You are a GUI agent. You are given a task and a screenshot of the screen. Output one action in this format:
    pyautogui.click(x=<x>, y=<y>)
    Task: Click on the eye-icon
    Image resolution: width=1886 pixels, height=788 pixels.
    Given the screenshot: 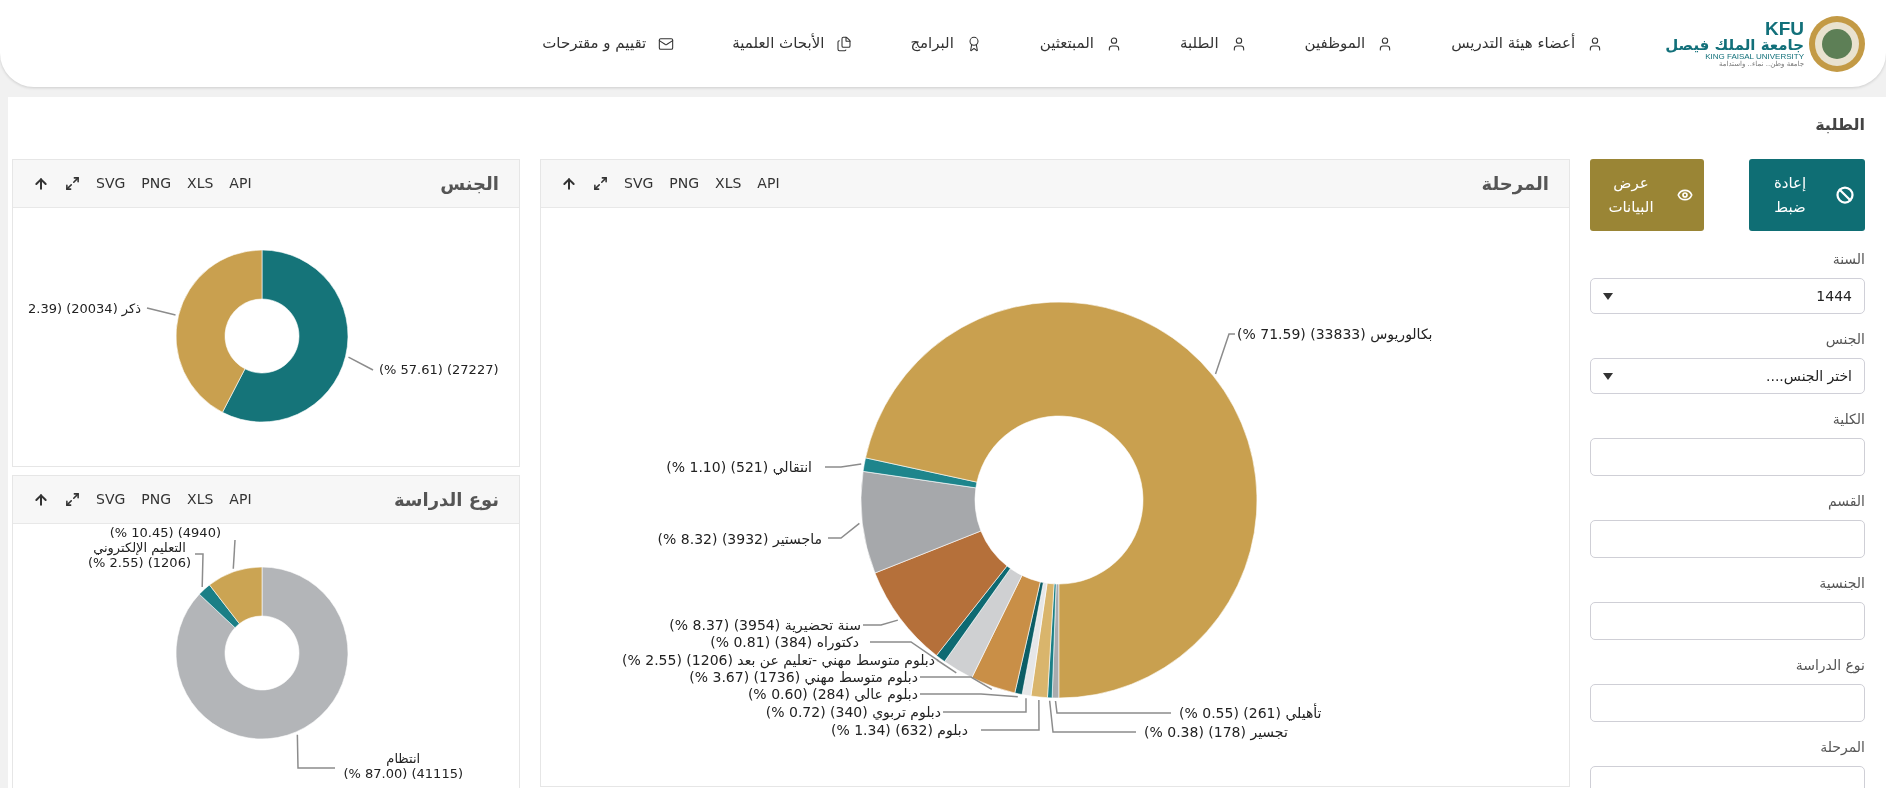 What is the action you would take?
    pyautogui.click(x=1685, y=195)
    